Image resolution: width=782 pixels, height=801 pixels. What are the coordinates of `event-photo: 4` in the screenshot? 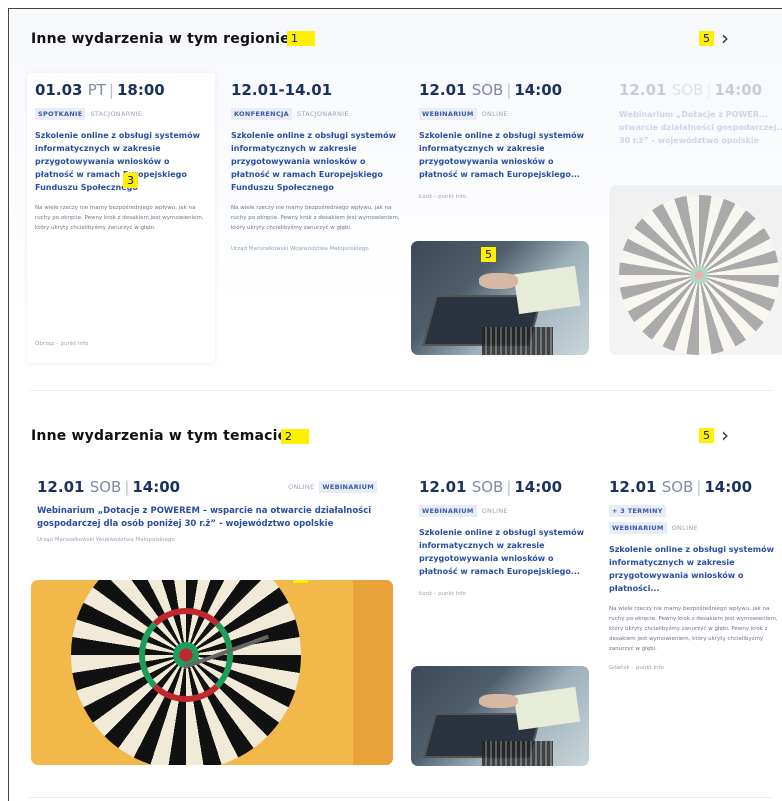 It's located at (212, 672).